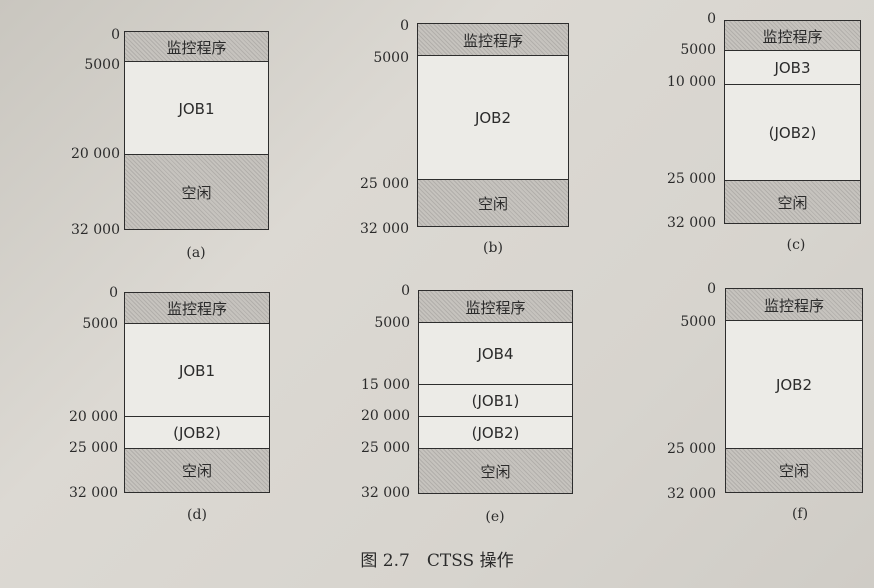 The height and width of the screenshot is (588, 874). Describe the element at coordinates (495, 354) in the screenshot. I see `job-block: JOB4` at that location.